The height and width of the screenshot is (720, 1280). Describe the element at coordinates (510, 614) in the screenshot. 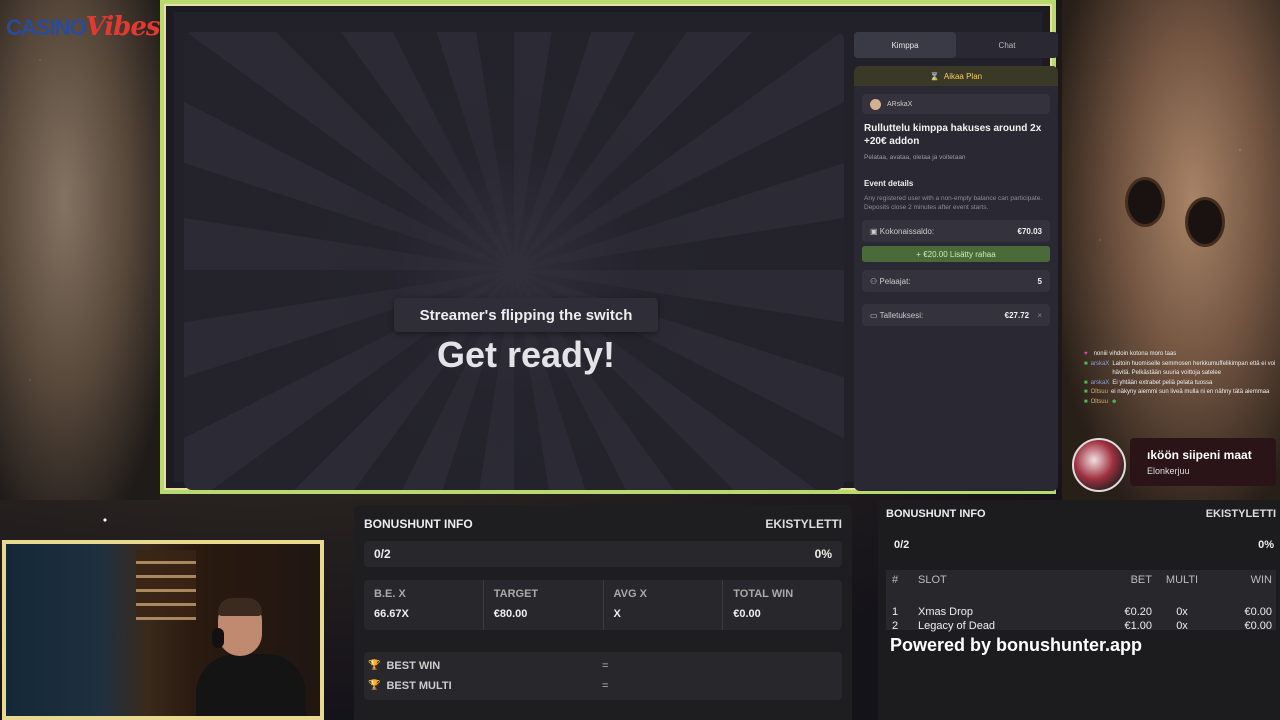

I see `stat-value: €80.00` at that location.